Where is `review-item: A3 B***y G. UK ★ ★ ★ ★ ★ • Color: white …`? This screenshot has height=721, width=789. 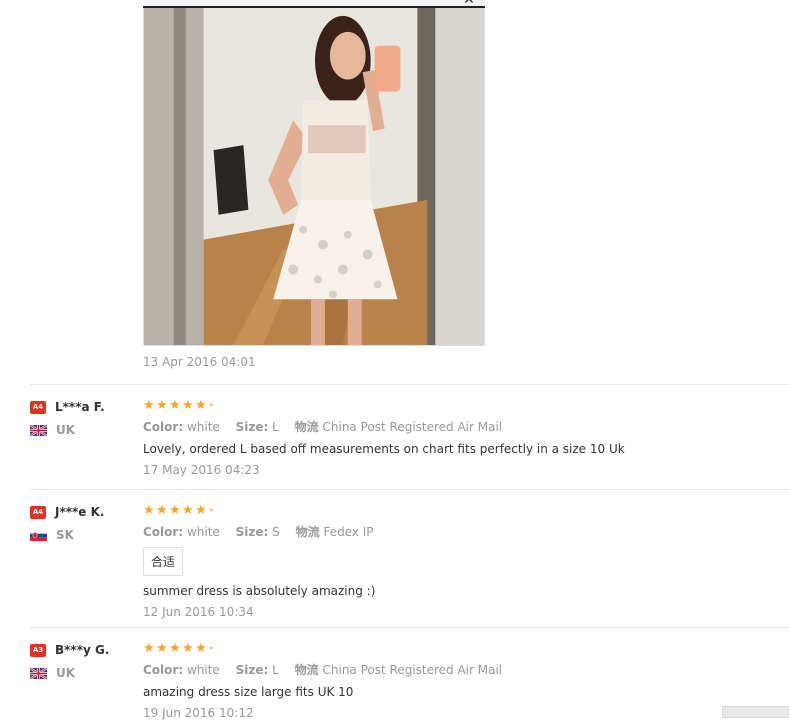 review-item: A3 B***y G. UK ★ ★ ★ ★ ★ • Color: white … is located at coordinates (409, 674).